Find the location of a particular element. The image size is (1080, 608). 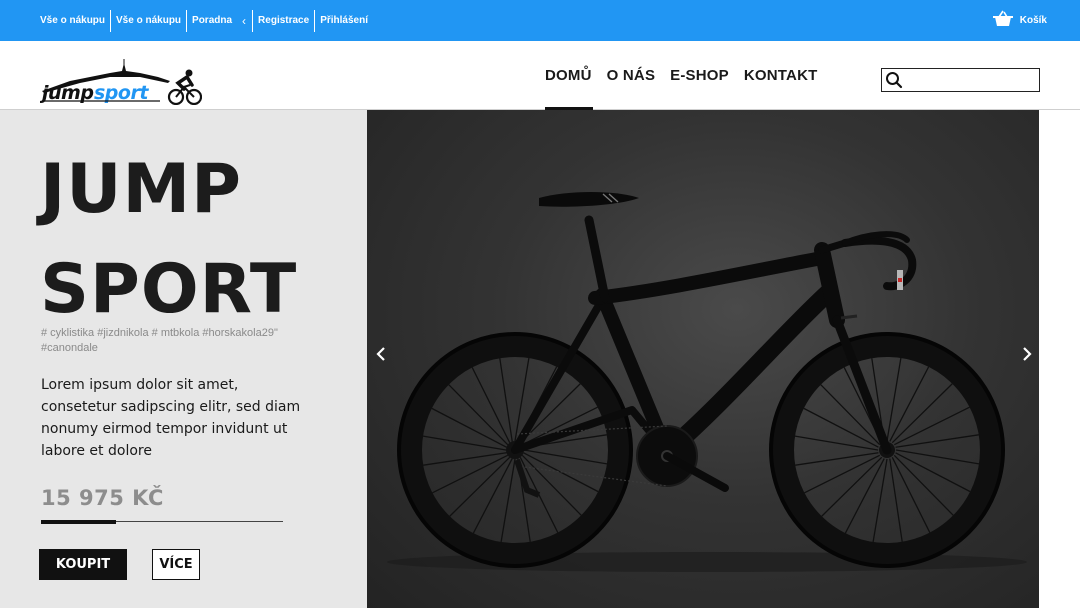

product-price: 15 975 KČ is located at coordinates (102, 498).